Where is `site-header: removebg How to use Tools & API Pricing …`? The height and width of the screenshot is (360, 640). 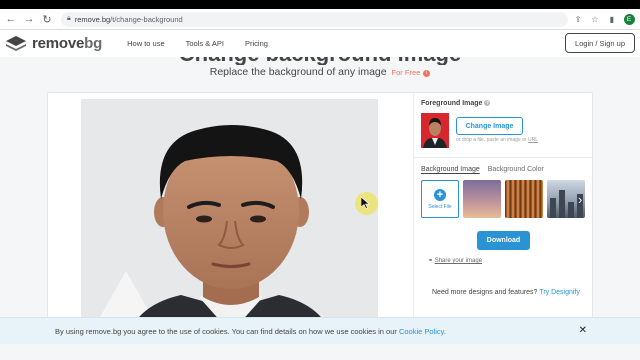 site-header: removebg How to use Tools & API Pricing … is located at coordinates (320, 43).